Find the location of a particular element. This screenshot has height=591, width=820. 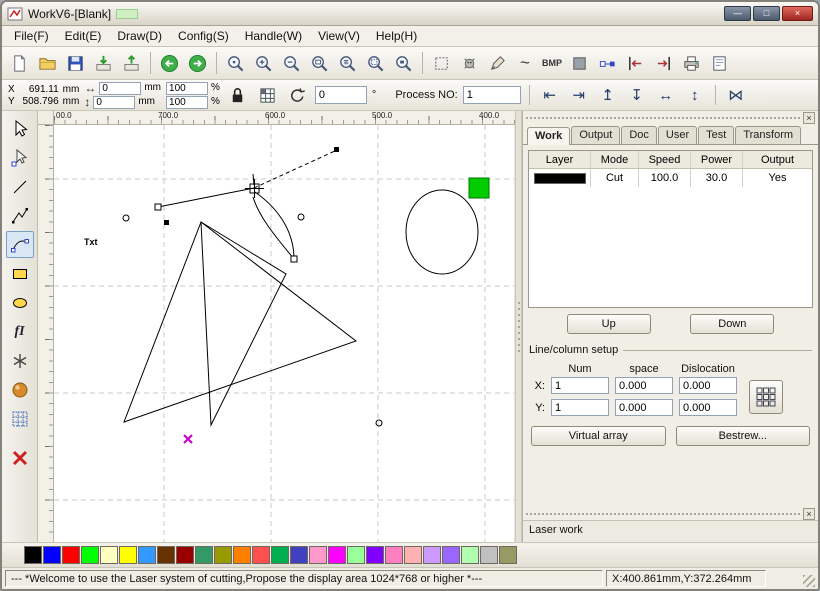

simulate-icon is located at coordinates (469, 63).